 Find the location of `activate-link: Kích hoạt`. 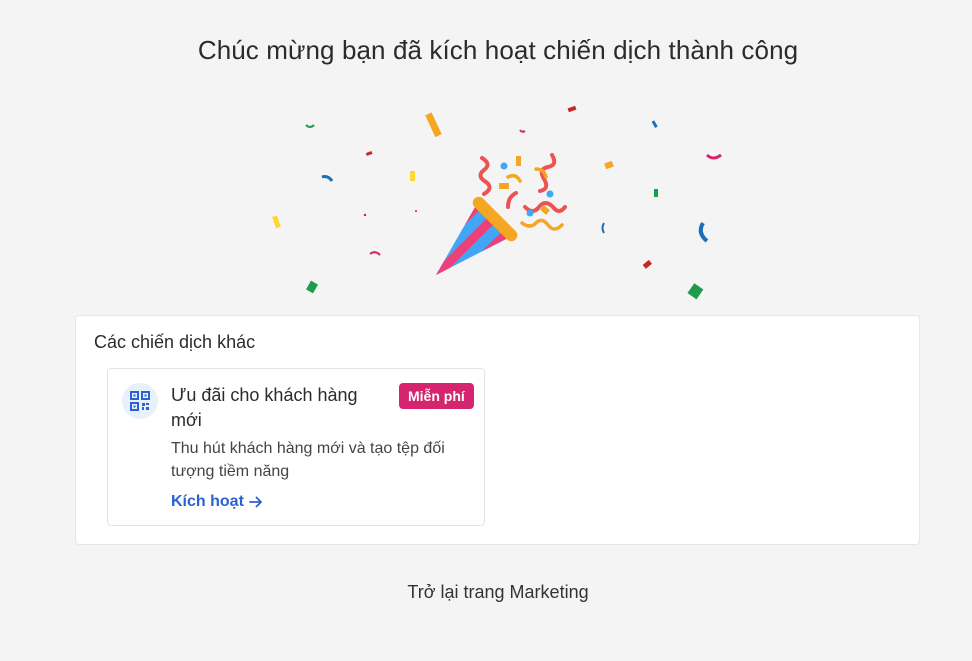

activate-link: Kích hoạt is located at coordinates (217, 502).